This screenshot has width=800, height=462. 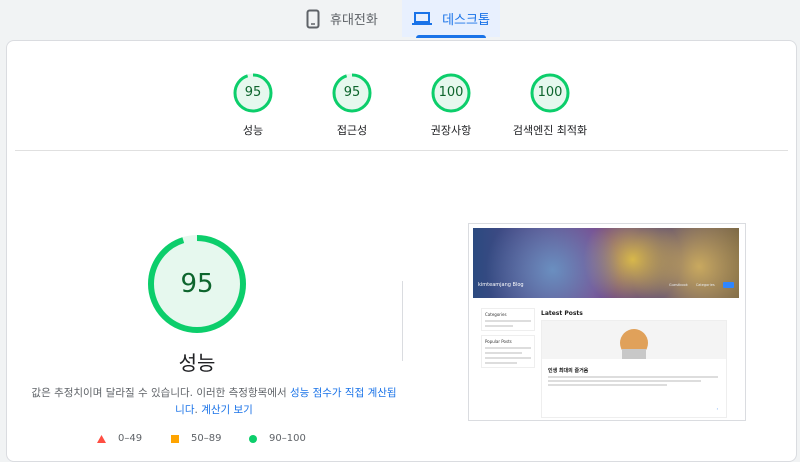 What do you see at coordinates (401, 150) in the screenshot?
I see `section-divider` at bounding box center [401, 150].